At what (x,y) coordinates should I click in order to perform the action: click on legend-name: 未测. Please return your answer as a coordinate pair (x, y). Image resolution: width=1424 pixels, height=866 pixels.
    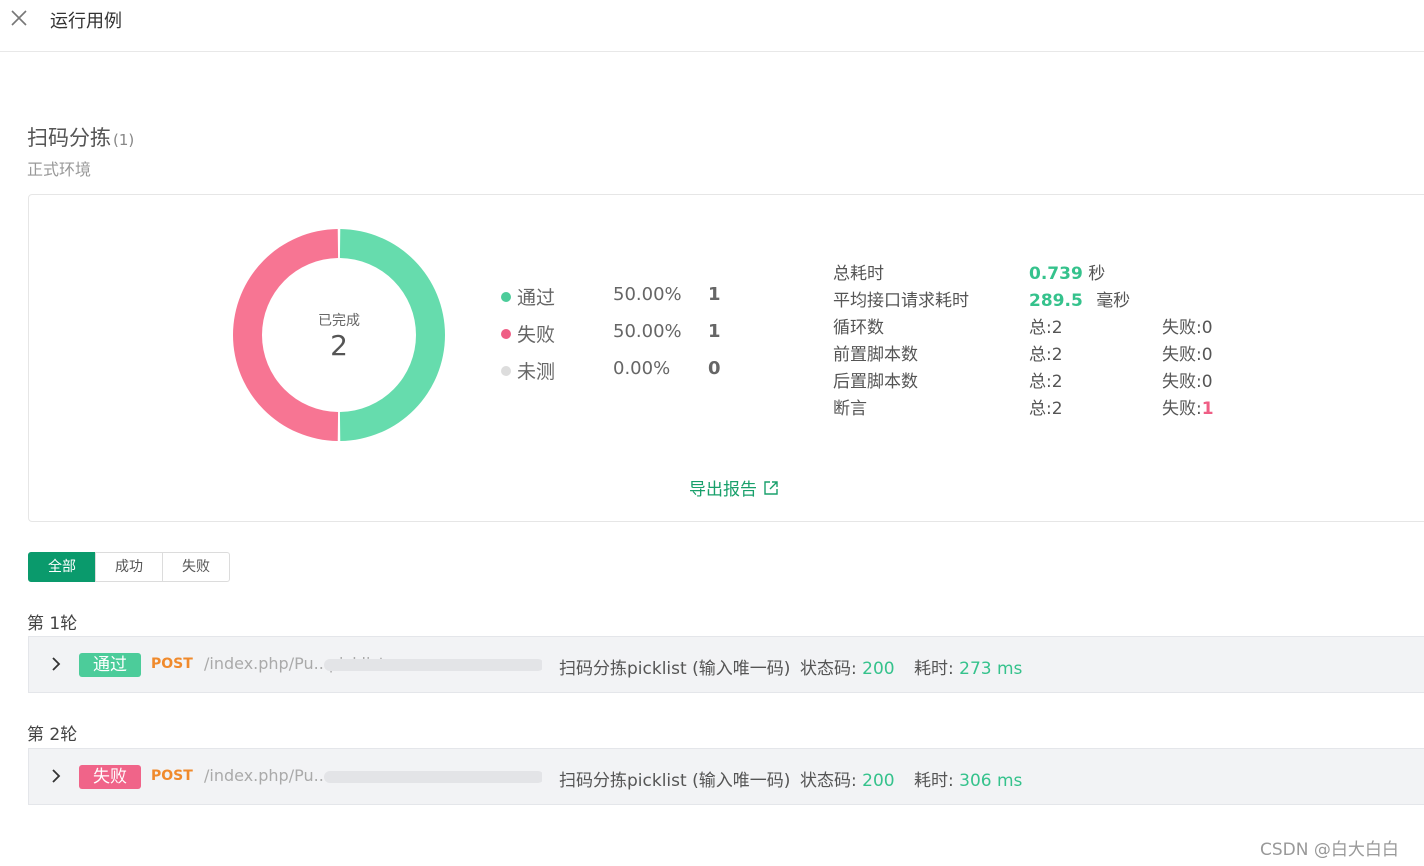
    Looking at the image, I should click on (536, 372).